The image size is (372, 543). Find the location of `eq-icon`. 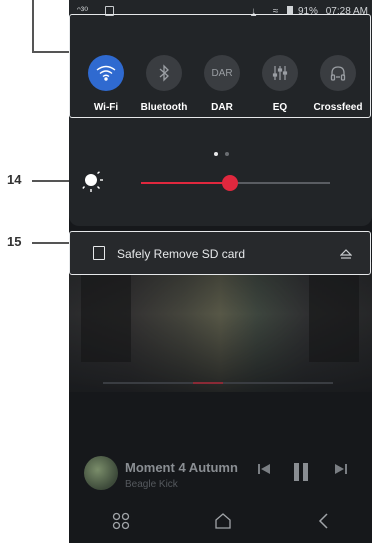

eq-icon is located at coordinates (280, 73).